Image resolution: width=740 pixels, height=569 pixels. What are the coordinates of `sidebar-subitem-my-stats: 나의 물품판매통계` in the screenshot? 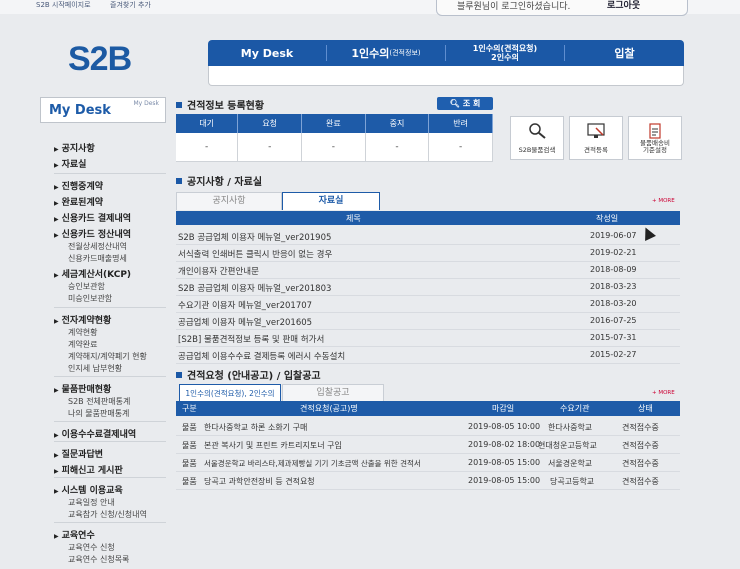 It's located at (98, 413).